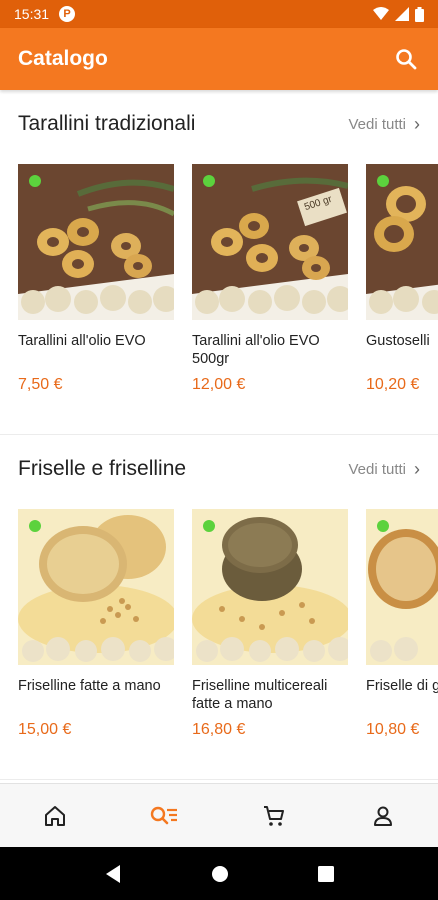 This screenshot has width=438, height=900. I want to click on section-header: Tarallini tradizionali Vedi tutti ›, so click(219, 124).